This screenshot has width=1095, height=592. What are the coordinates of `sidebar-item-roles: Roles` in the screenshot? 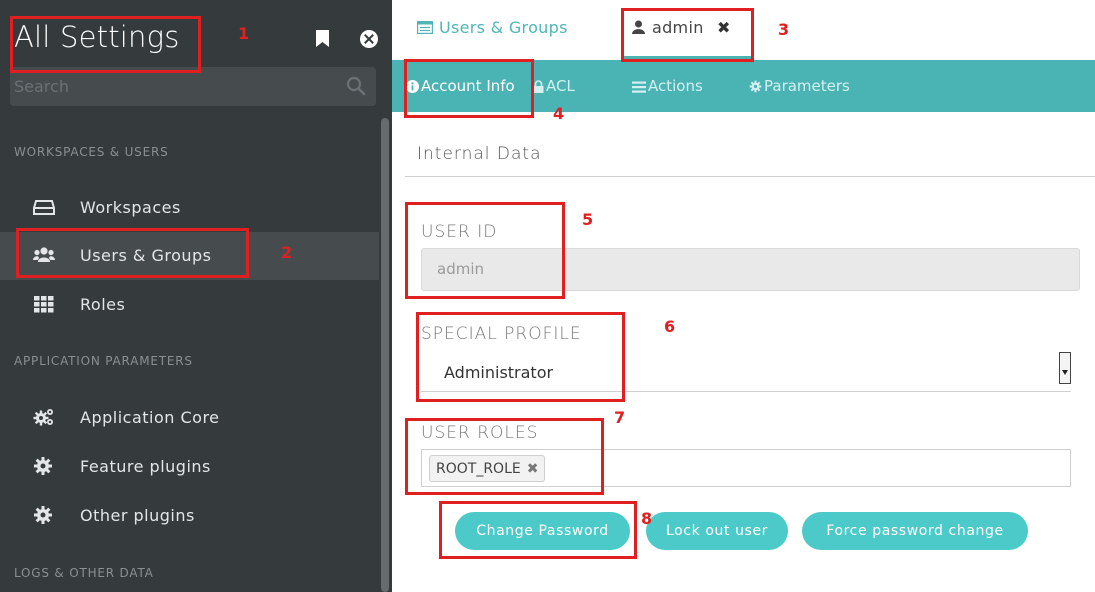 It's located at (189, 305).